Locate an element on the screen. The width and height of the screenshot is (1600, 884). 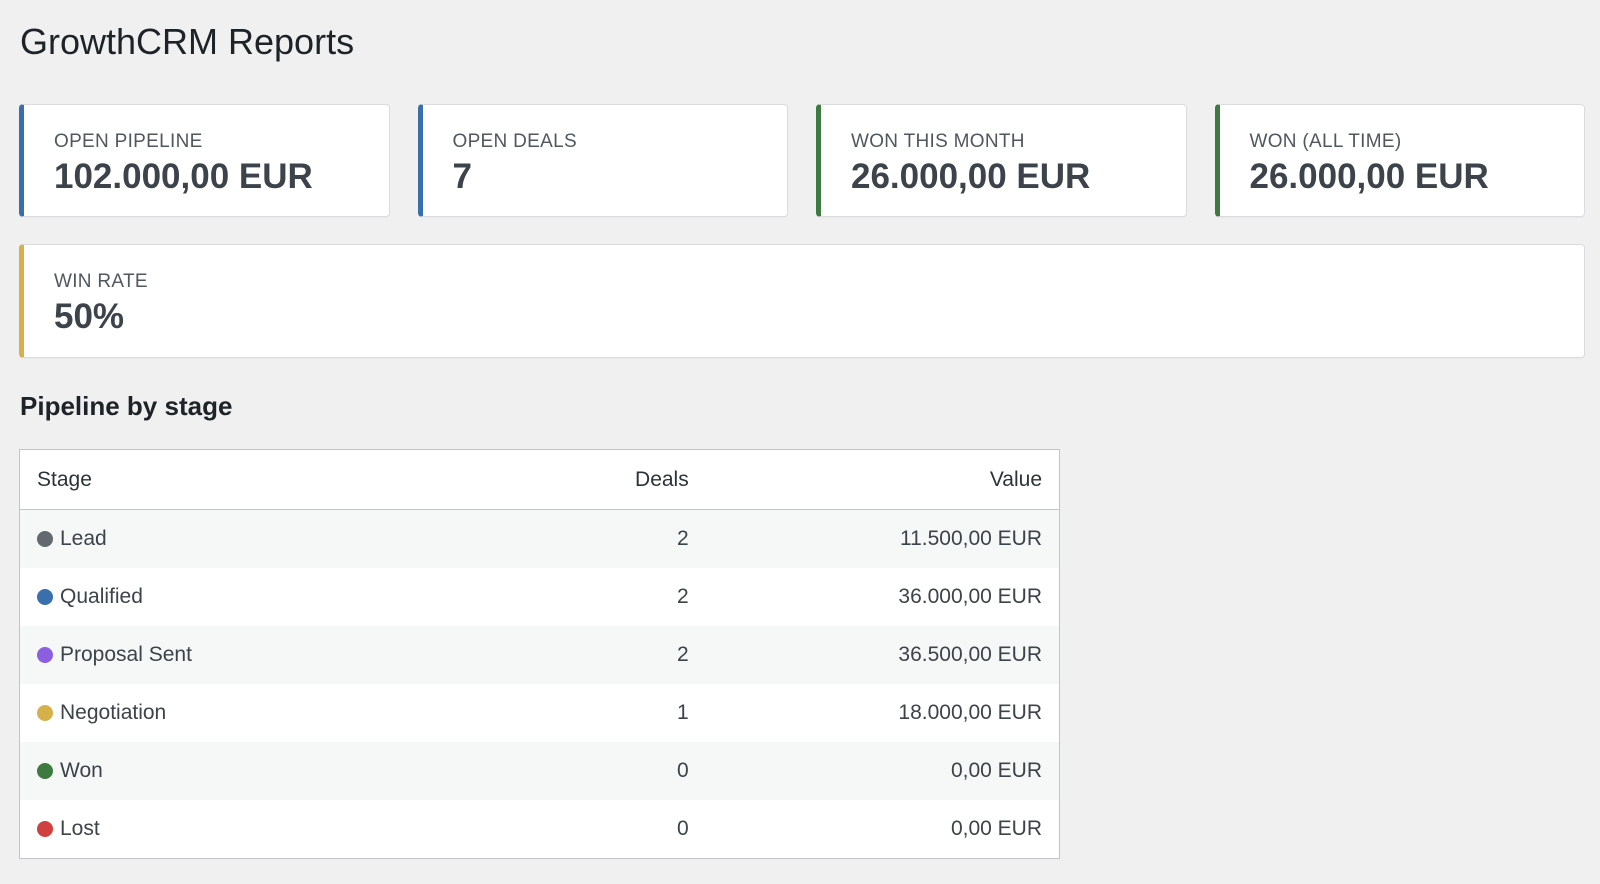
stat-card-label: OPEN DEALS is located at coordinates (514, 141).